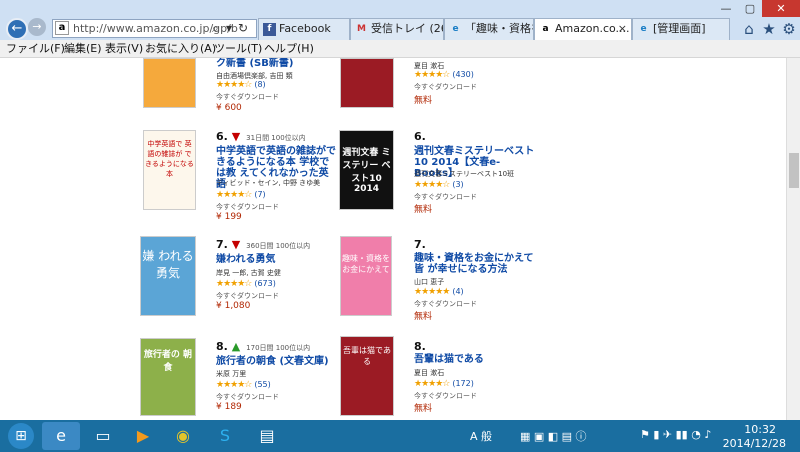  Describe the element at coordinates (475, 359) in the screenshot. I see `book-title: 吾輩は猫である` at that location.